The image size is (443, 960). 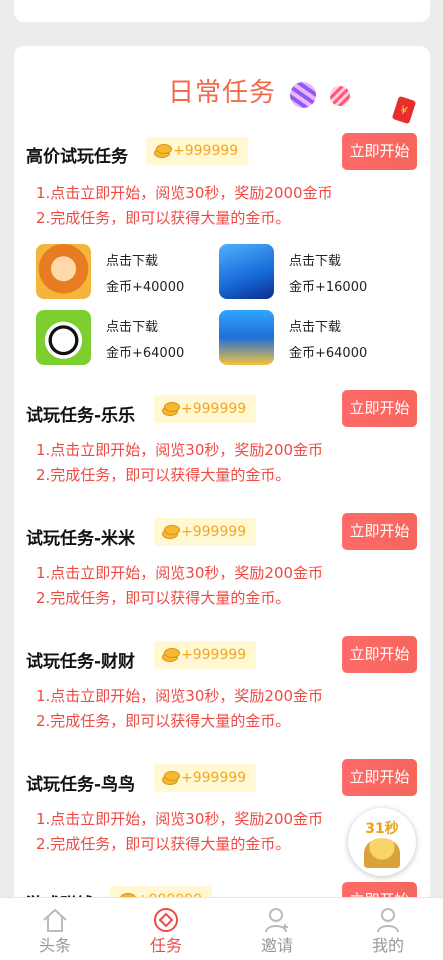 What do you see at coordinates (81, 416) in the screenshot?
I see `task-title: 试玩任务-乐乐` at bounding box center [81, 416].